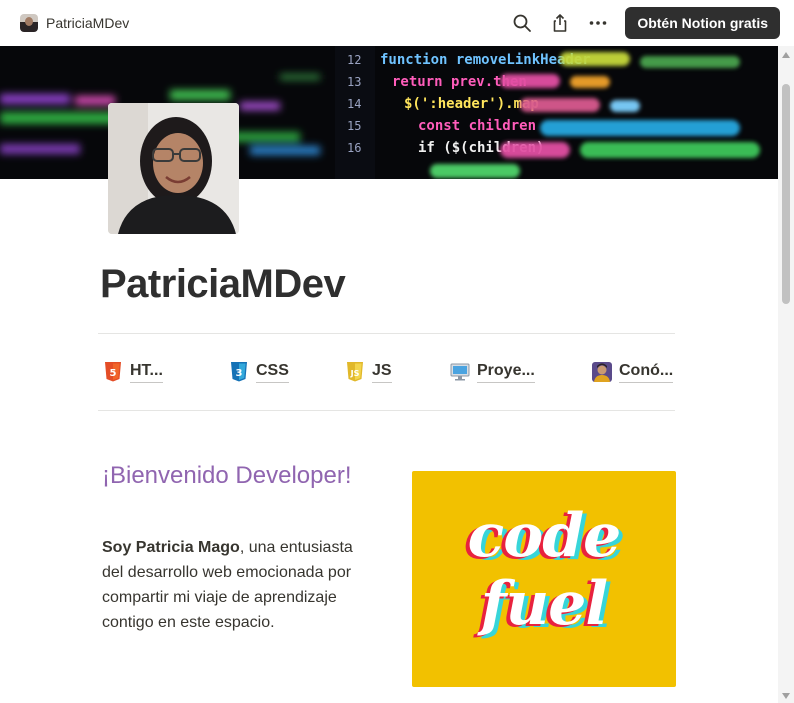 This screenshot has height=703, width=794. What do you see at coordinates (397, 23) in the screenshot?
I see `top-bar: PatriciaMDev Obtén Notion gratis` at bounding box center [397, 23].